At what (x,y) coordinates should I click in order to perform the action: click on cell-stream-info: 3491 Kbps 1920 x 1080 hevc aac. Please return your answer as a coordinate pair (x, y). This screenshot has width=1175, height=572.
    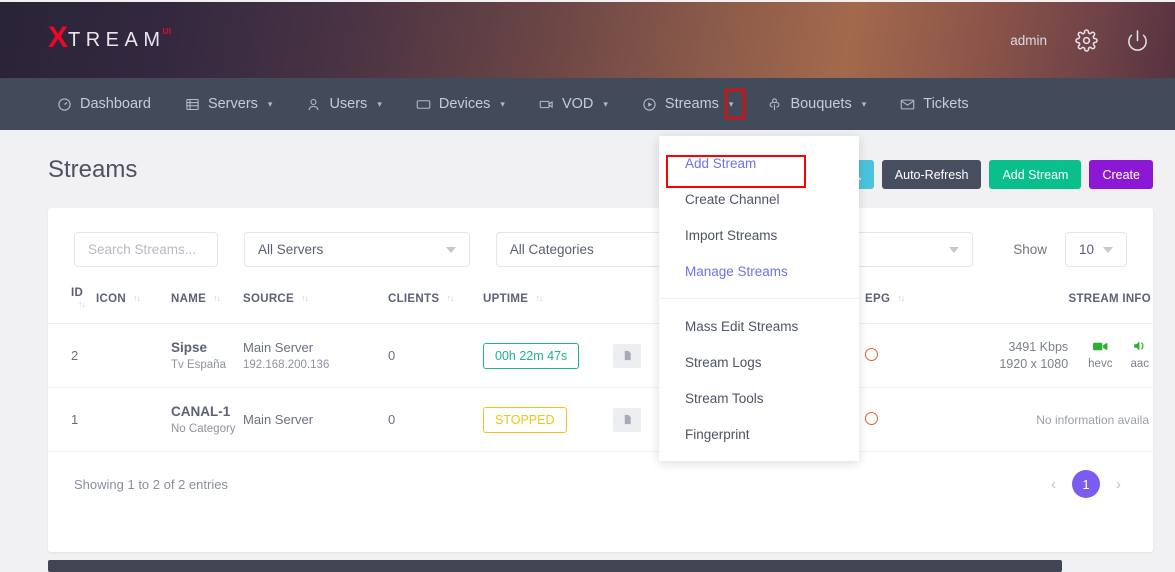
    Looking at the image, I should click on (1041, 355).